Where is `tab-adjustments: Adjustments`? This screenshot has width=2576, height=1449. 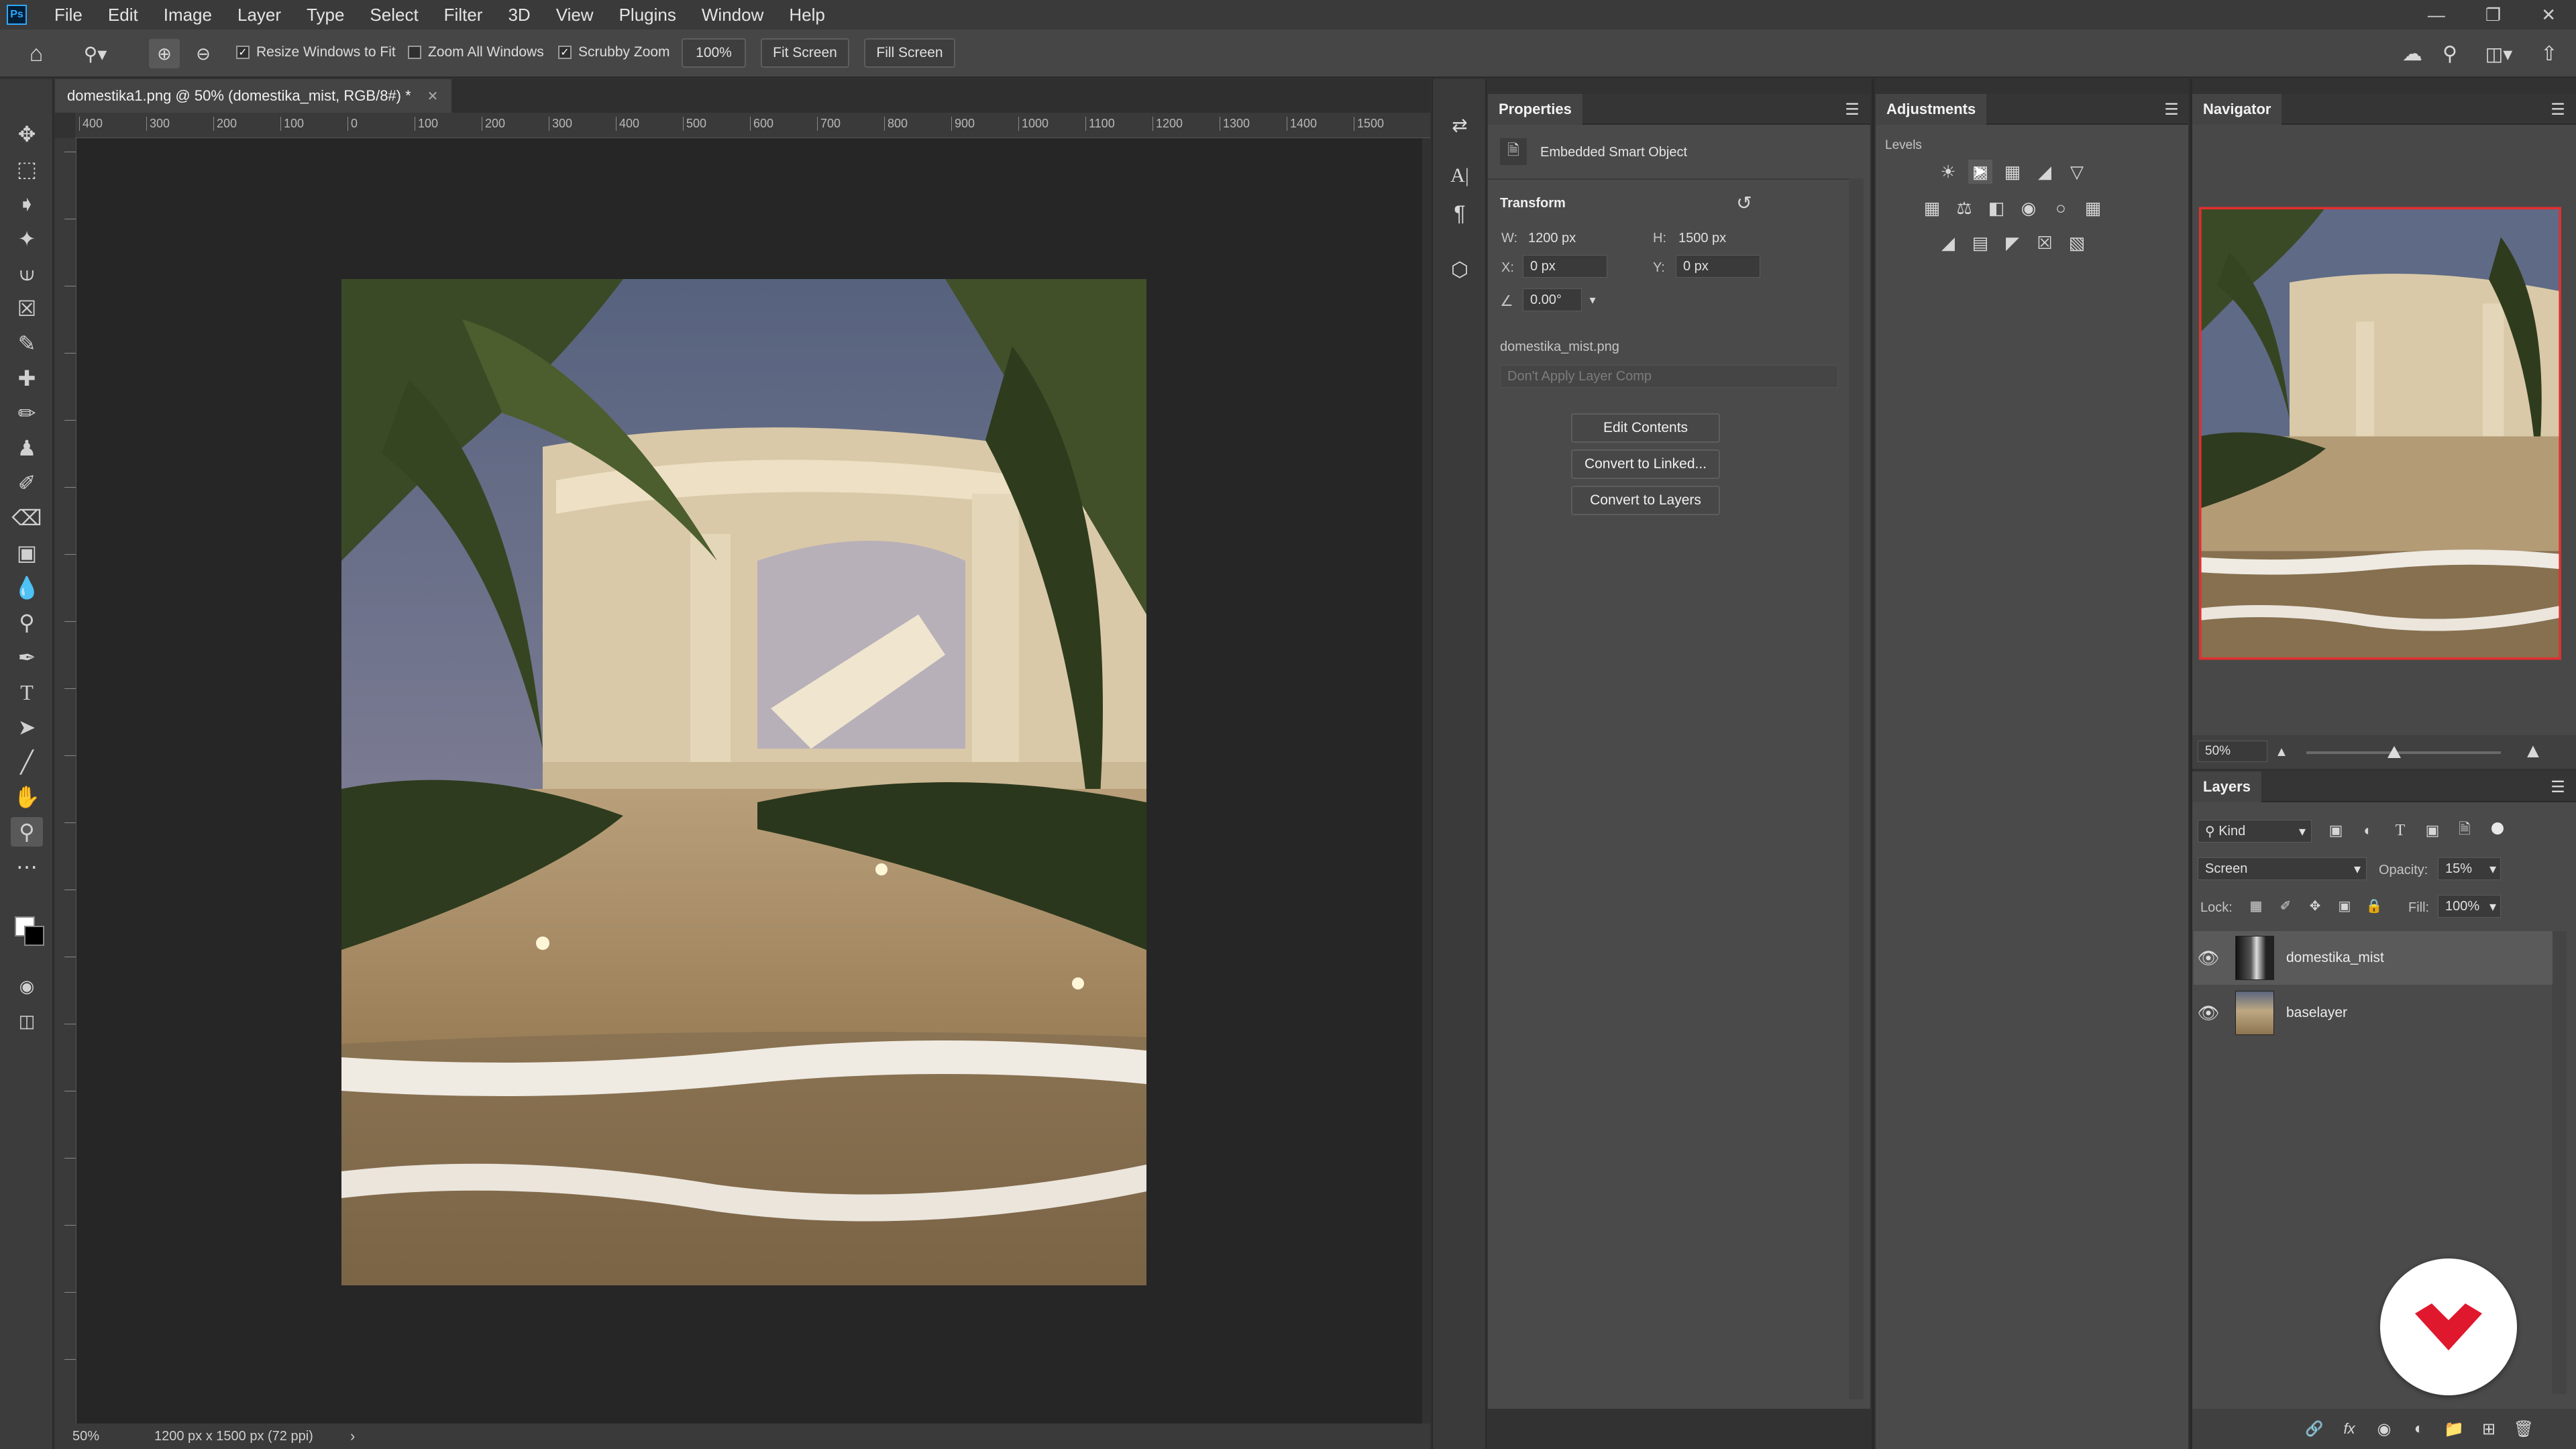 tab-adjustments: Adjustments is located at coordinates (1931, 109).